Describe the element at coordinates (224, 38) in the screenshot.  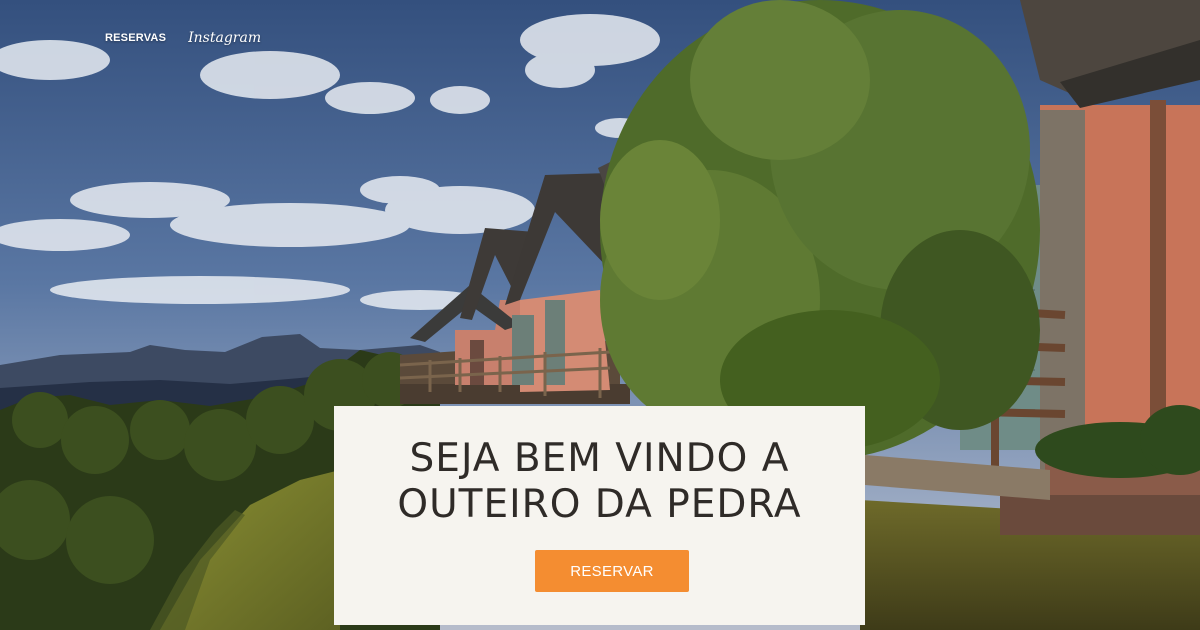
I see `nav-link-instagram: Instagram` at that location.